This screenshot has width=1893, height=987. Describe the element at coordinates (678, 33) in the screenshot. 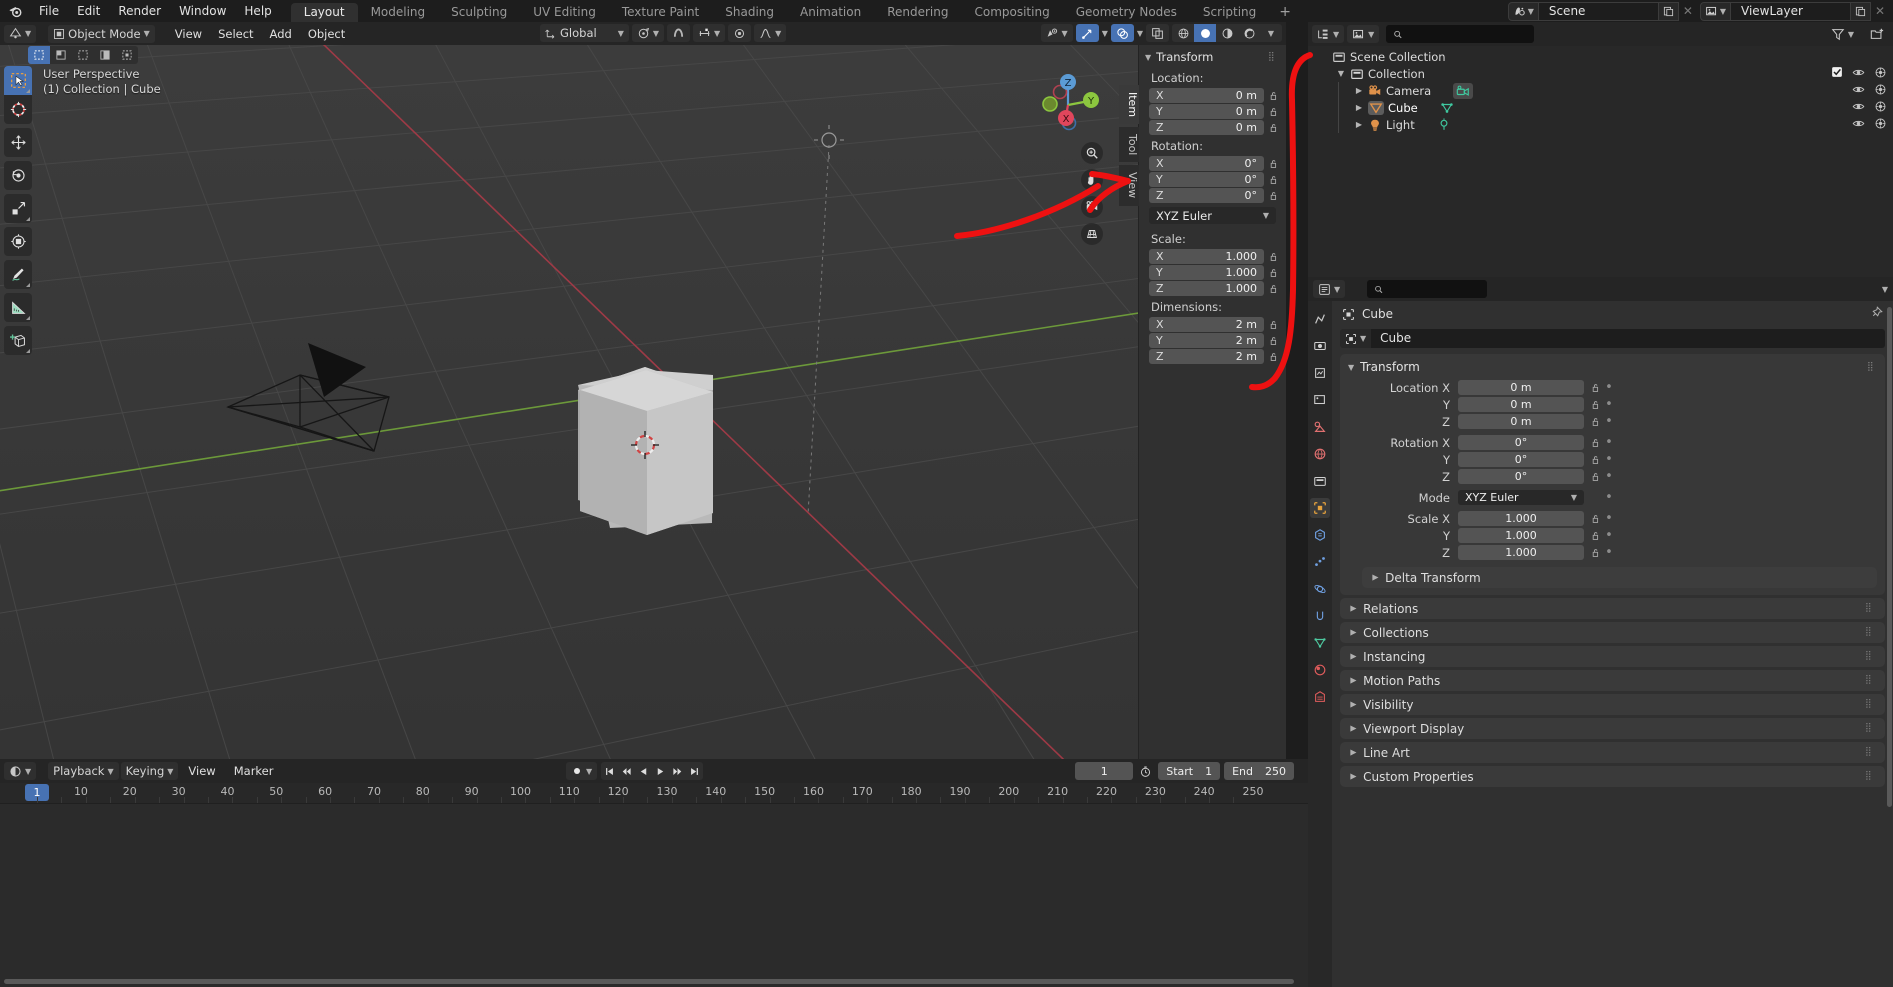

I see `magnet-icon` at that location.